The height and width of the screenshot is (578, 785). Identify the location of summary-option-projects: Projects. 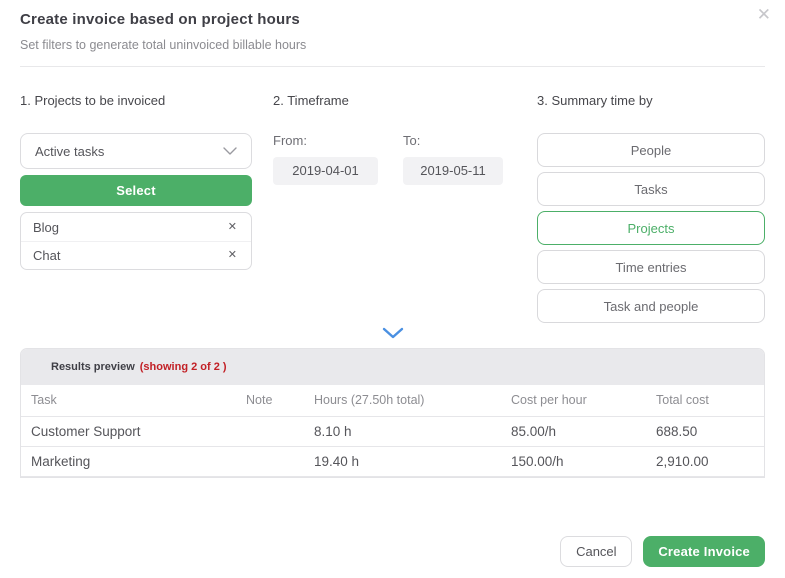
(651, 228).